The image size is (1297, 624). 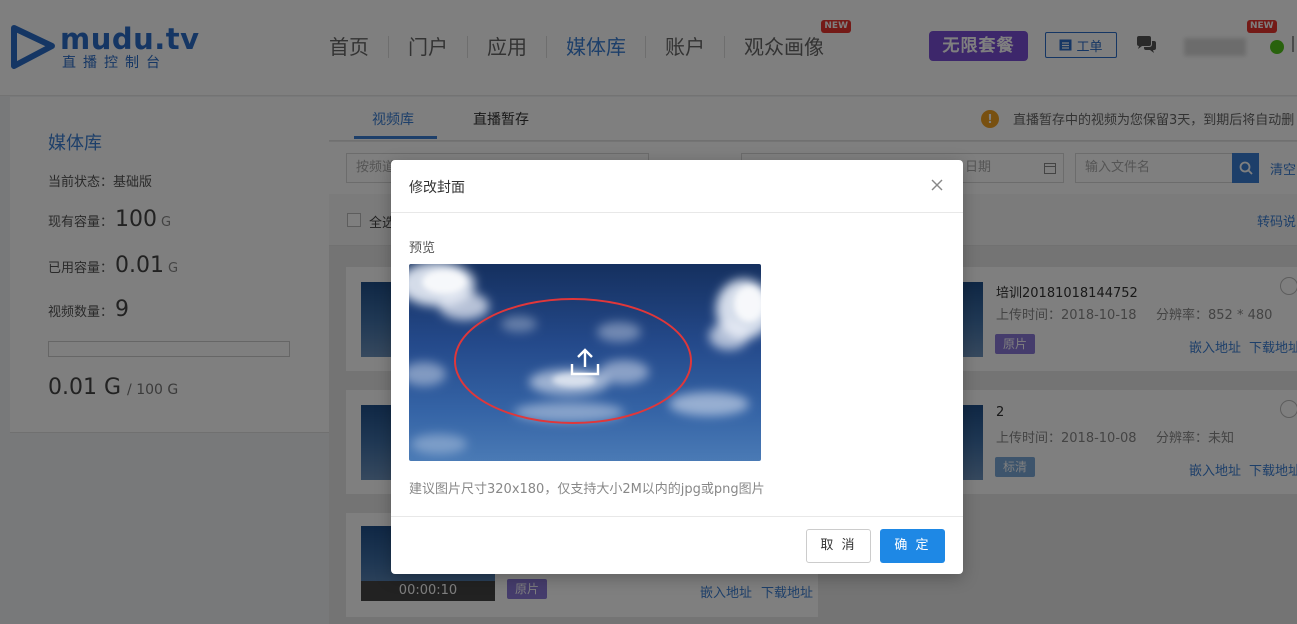 I want to click on cover-preview, so click(x=585, y=362).